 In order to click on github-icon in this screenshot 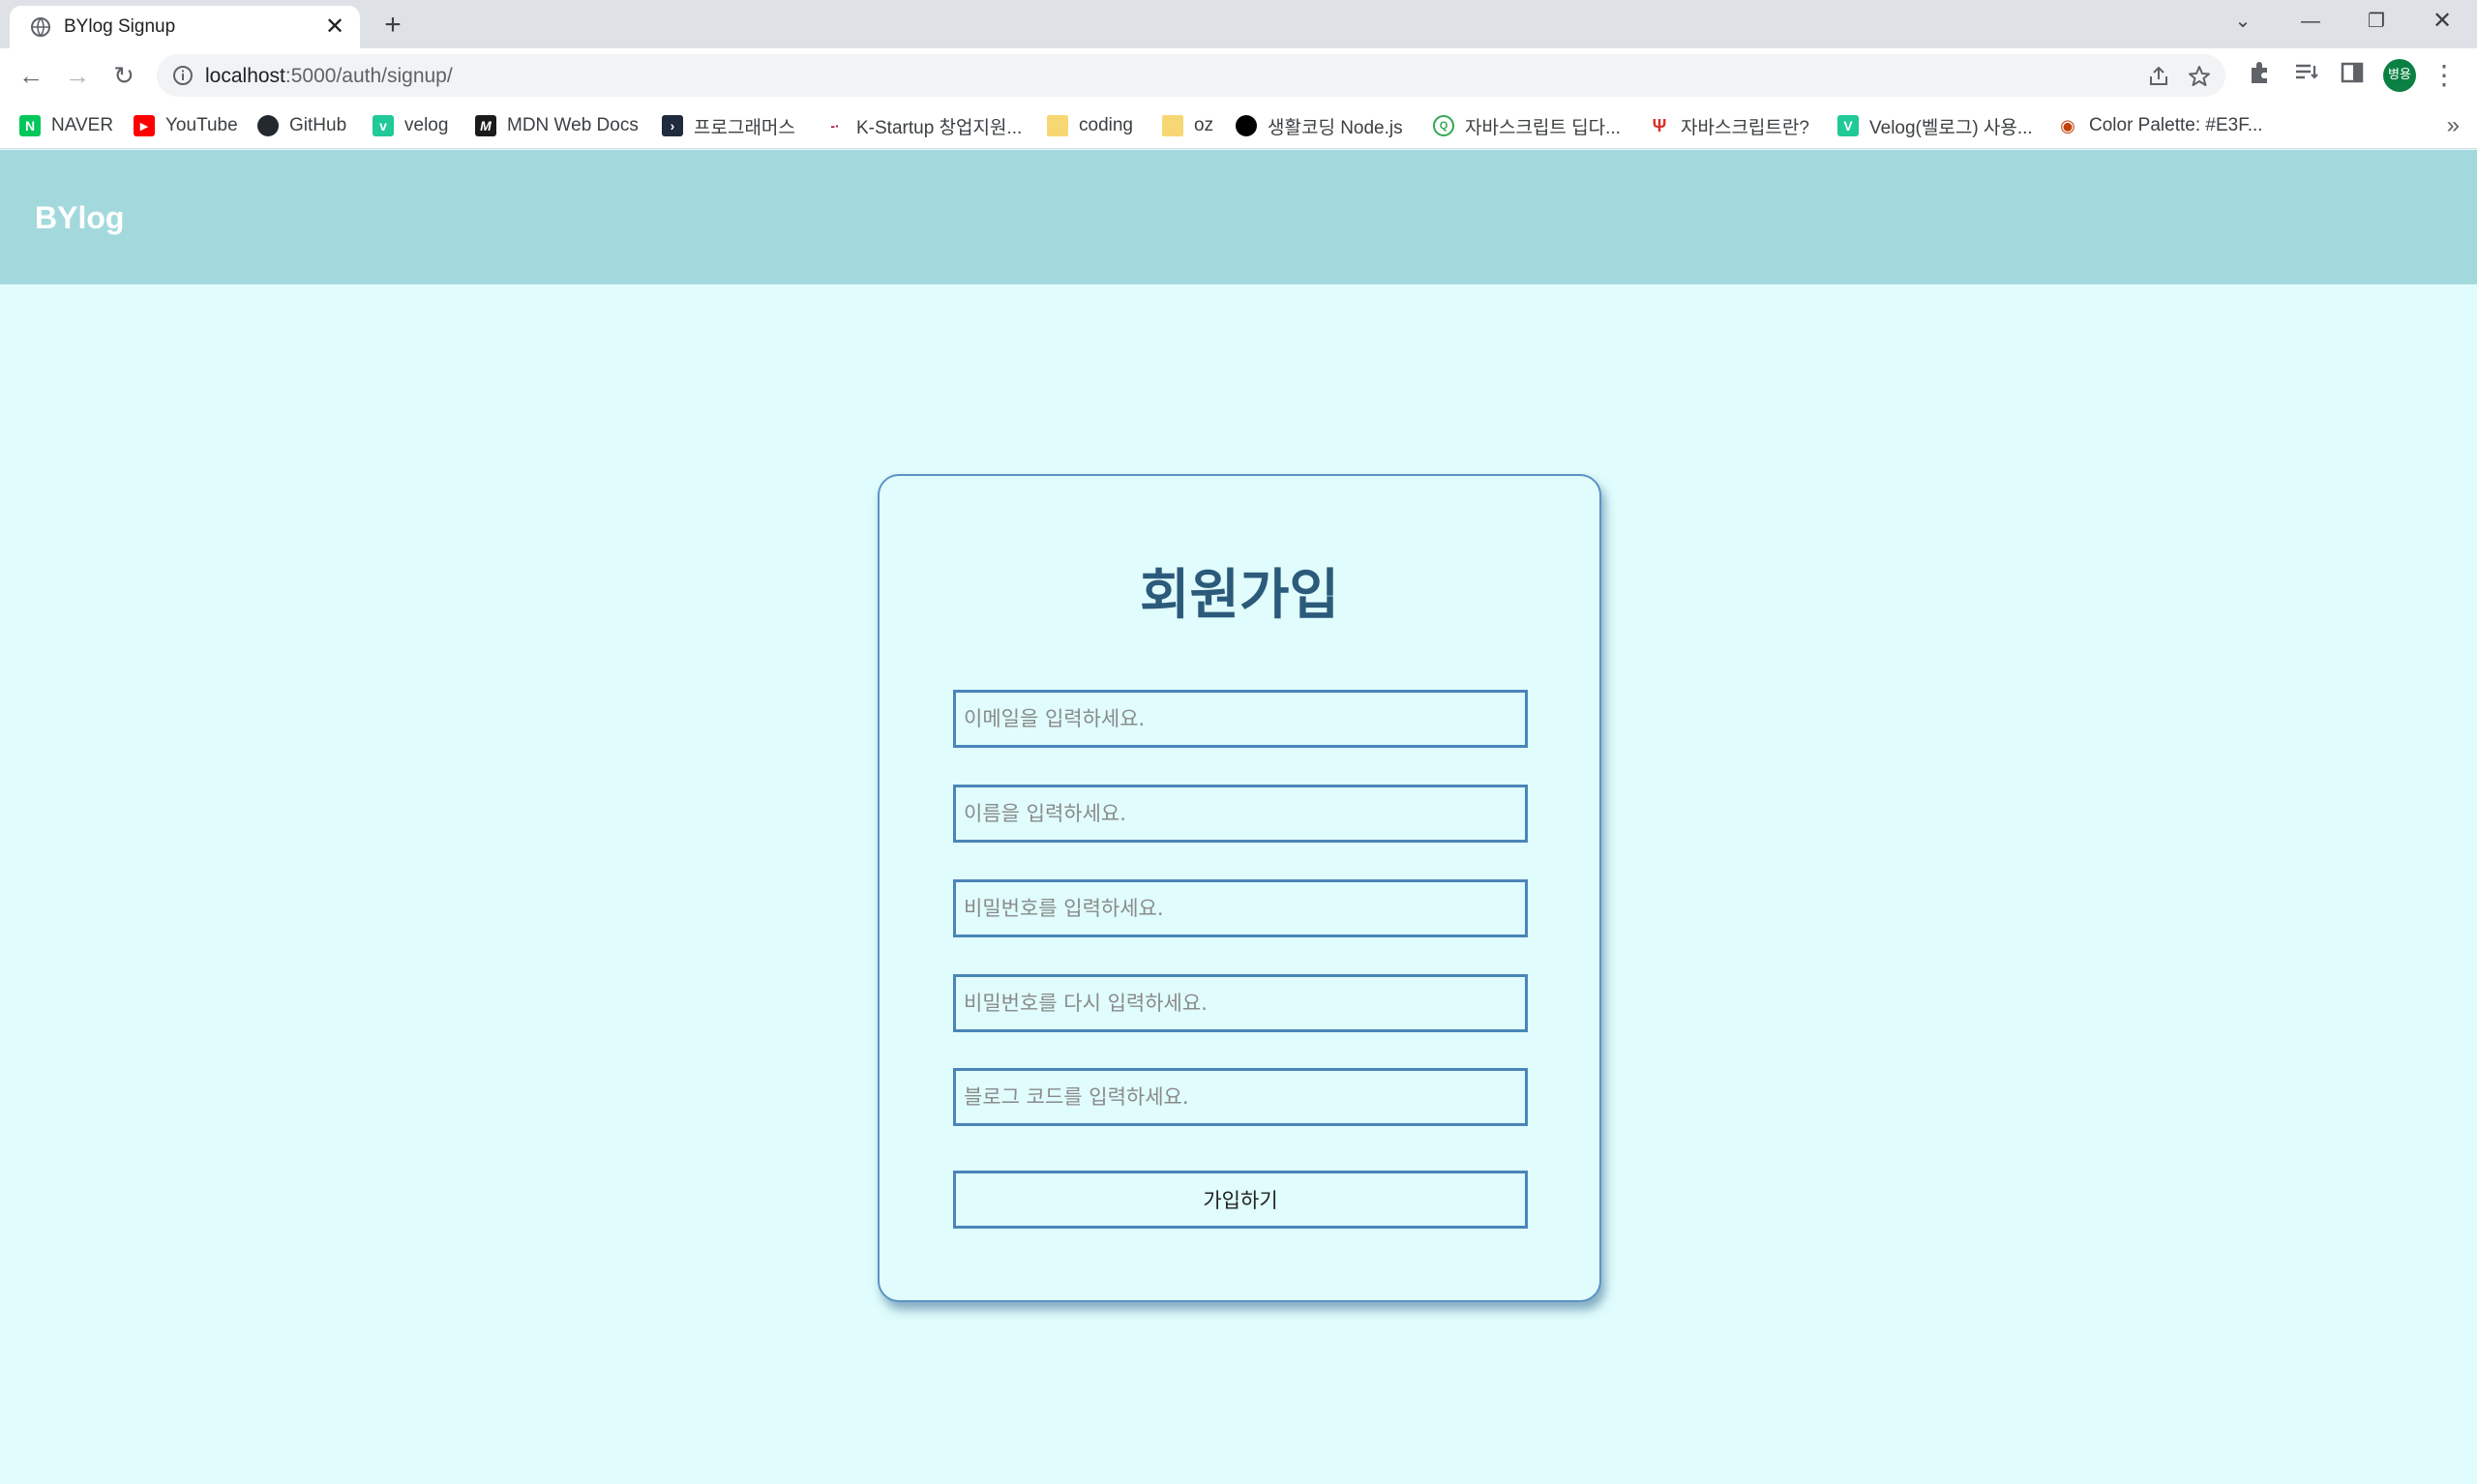, I will do `click(268, 125)`.